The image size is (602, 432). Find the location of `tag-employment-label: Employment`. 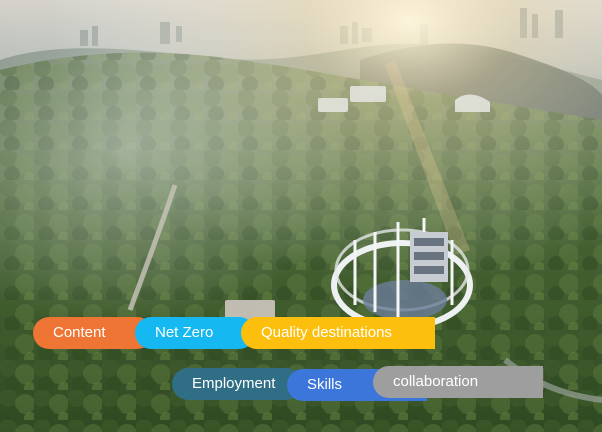

tag-employment-label: Employment is located at coordinates (234, 383).